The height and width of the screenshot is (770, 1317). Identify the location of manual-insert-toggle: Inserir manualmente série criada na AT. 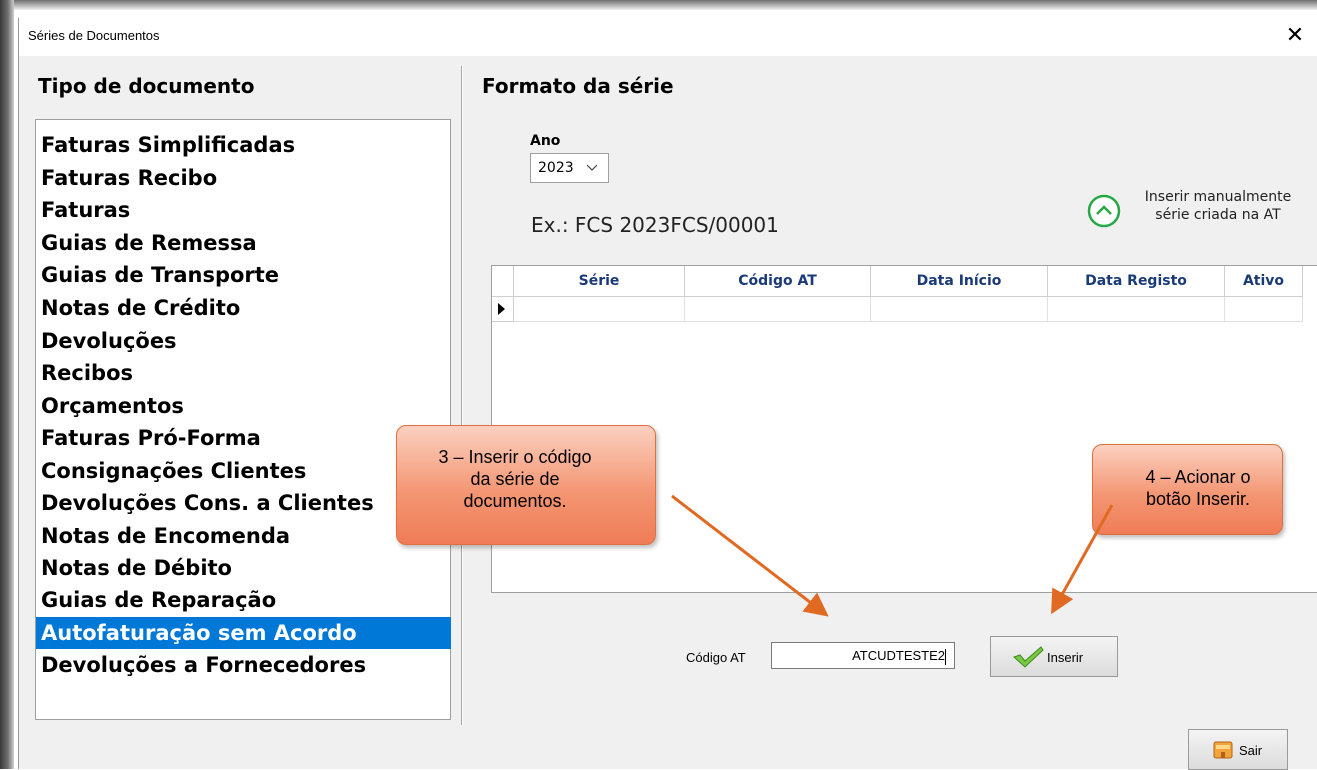
(1199, 212).